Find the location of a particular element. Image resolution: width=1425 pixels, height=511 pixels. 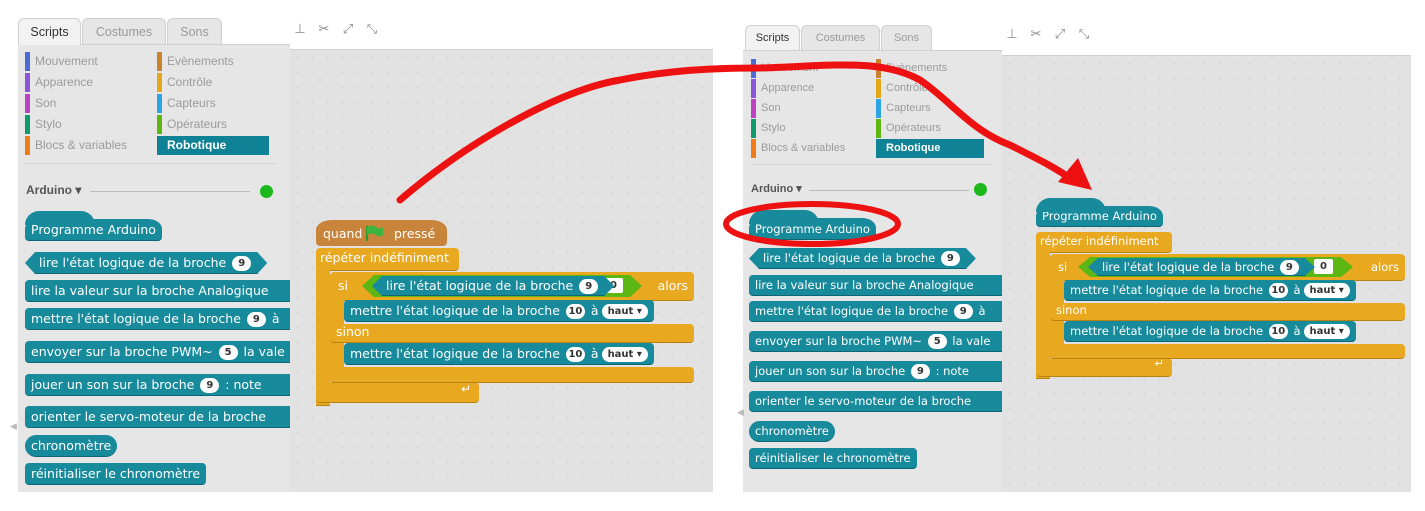

programme-arduino-block: Programme Arduino is located at coordinates (1099, 212).